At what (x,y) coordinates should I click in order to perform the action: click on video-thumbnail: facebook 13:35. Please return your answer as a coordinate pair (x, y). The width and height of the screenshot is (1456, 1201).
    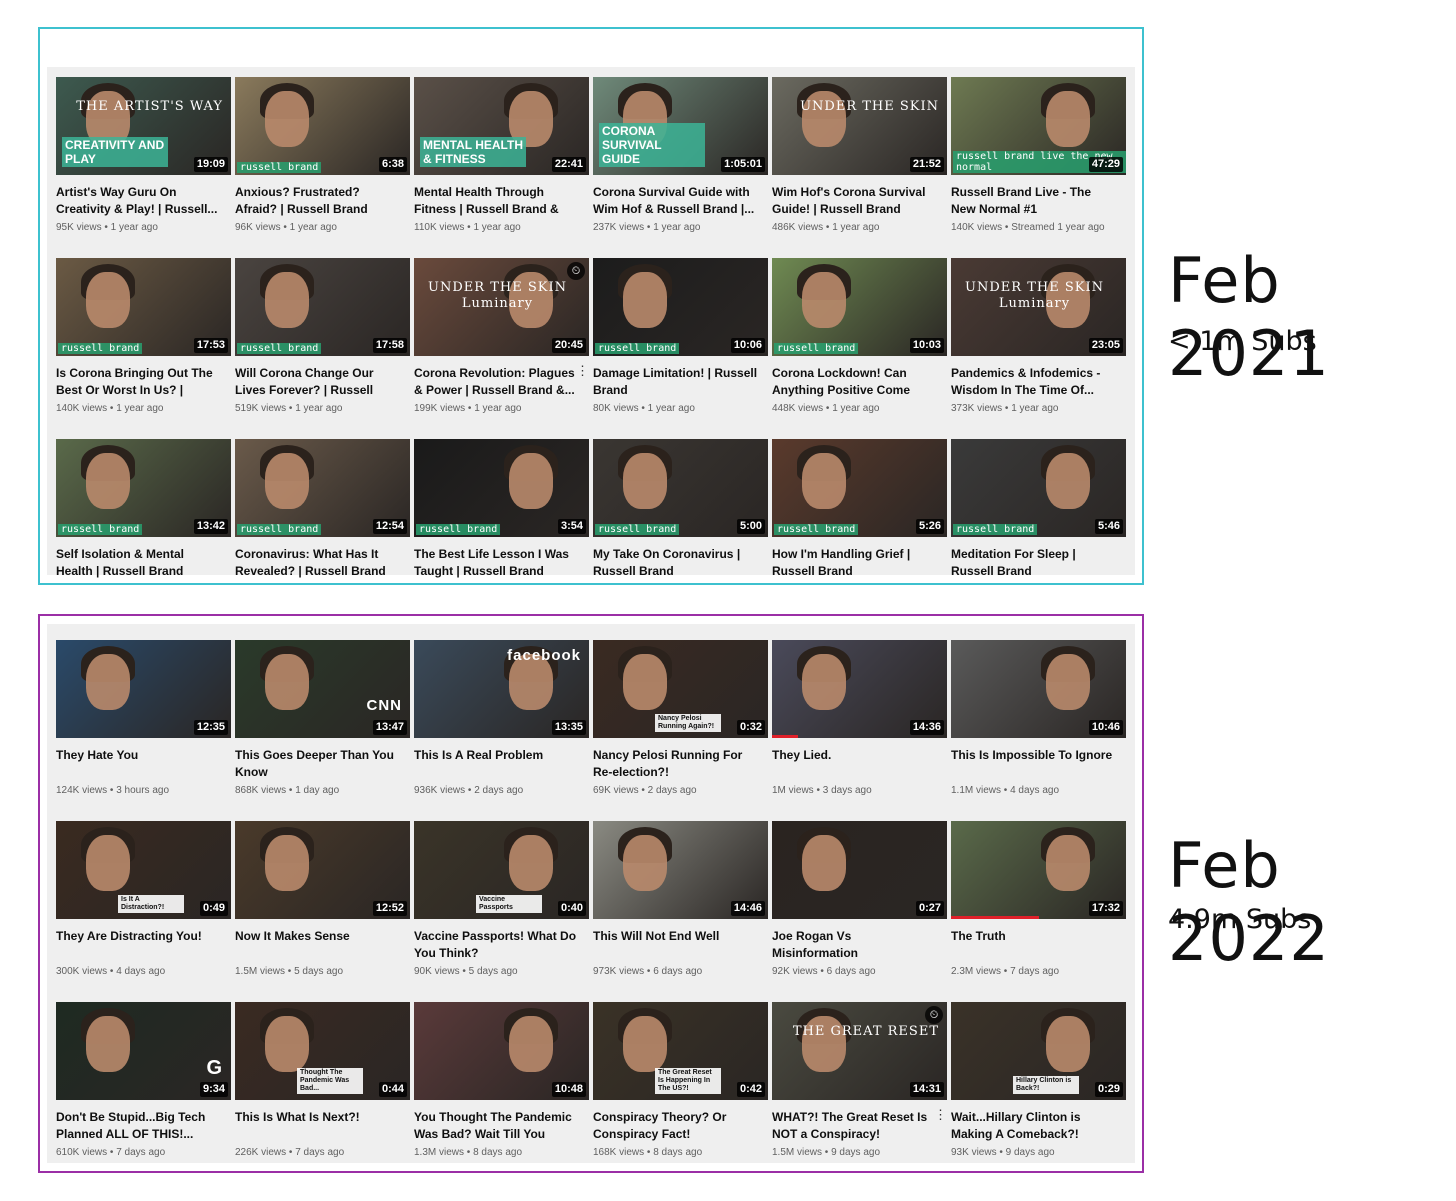
    Looking at the image, I should click on (501, 689).